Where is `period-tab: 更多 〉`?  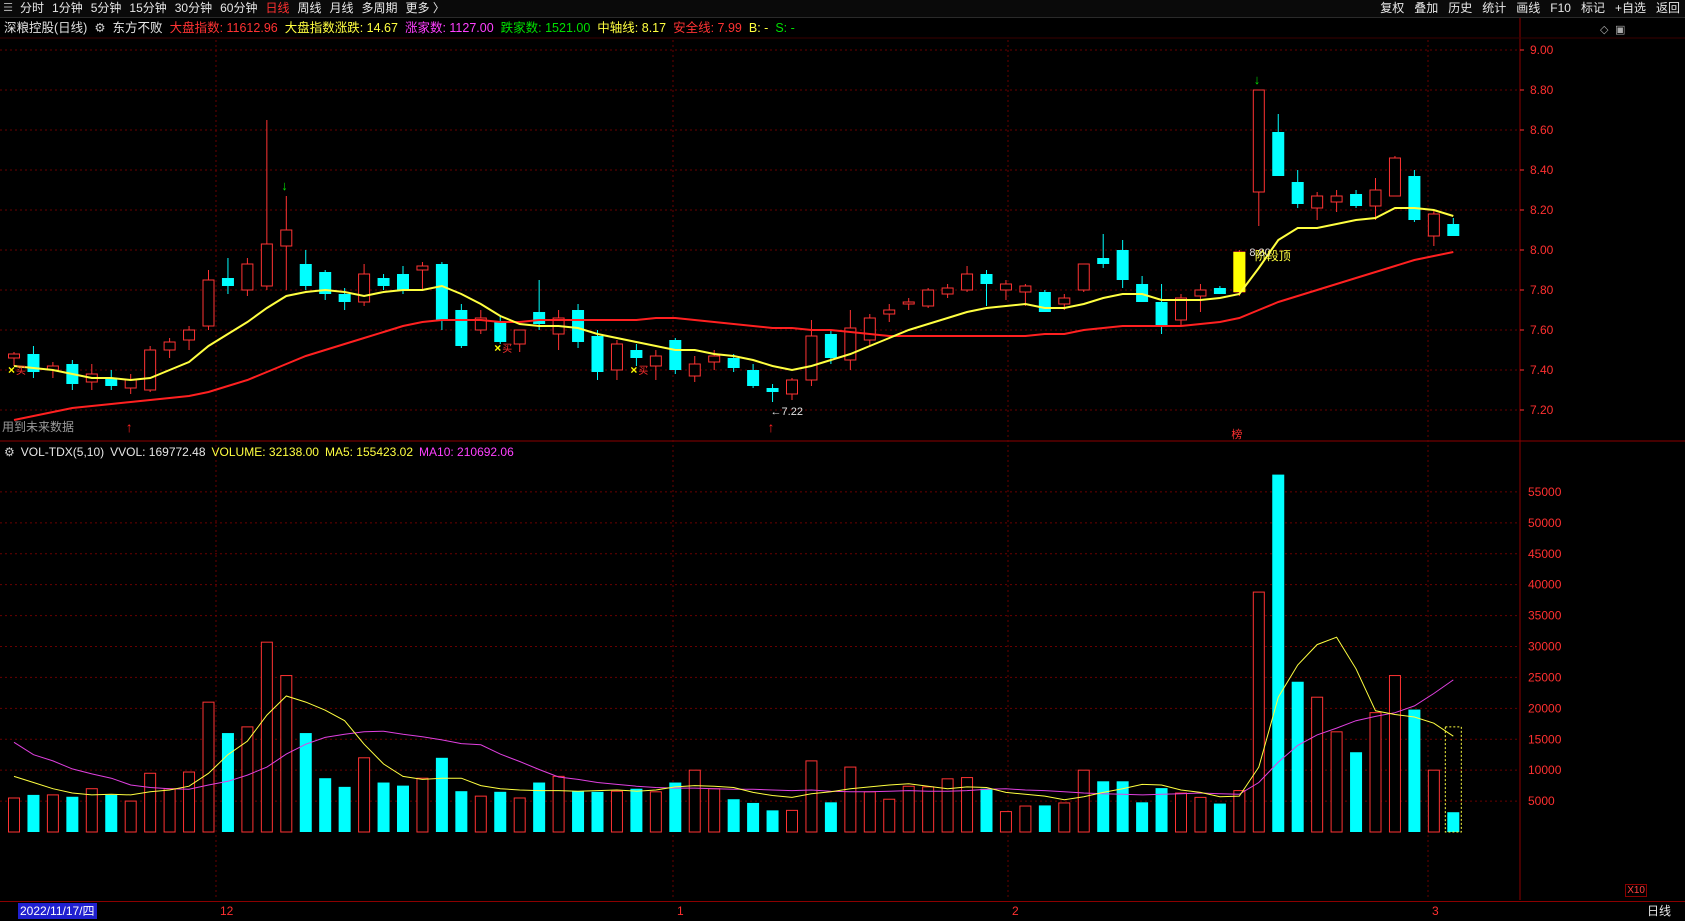 period-tab: 更多 〉 is located at coordinates (425, 8).